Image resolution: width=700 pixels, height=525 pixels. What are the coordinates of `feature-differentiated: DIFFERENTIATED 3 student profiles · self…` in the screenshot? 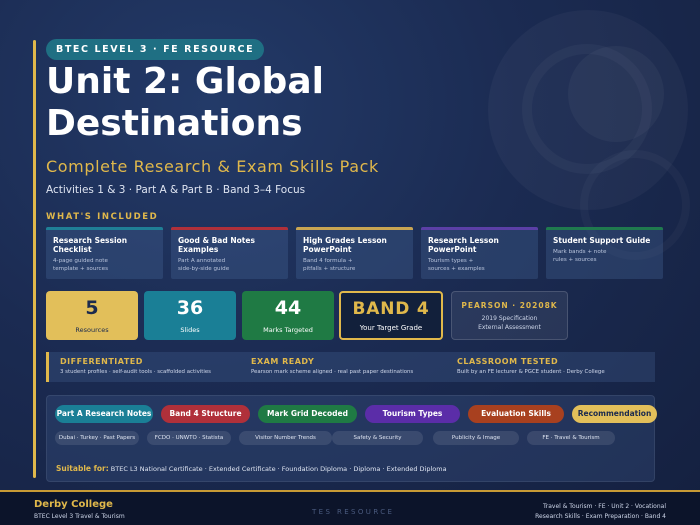 It's located at (135, 366).